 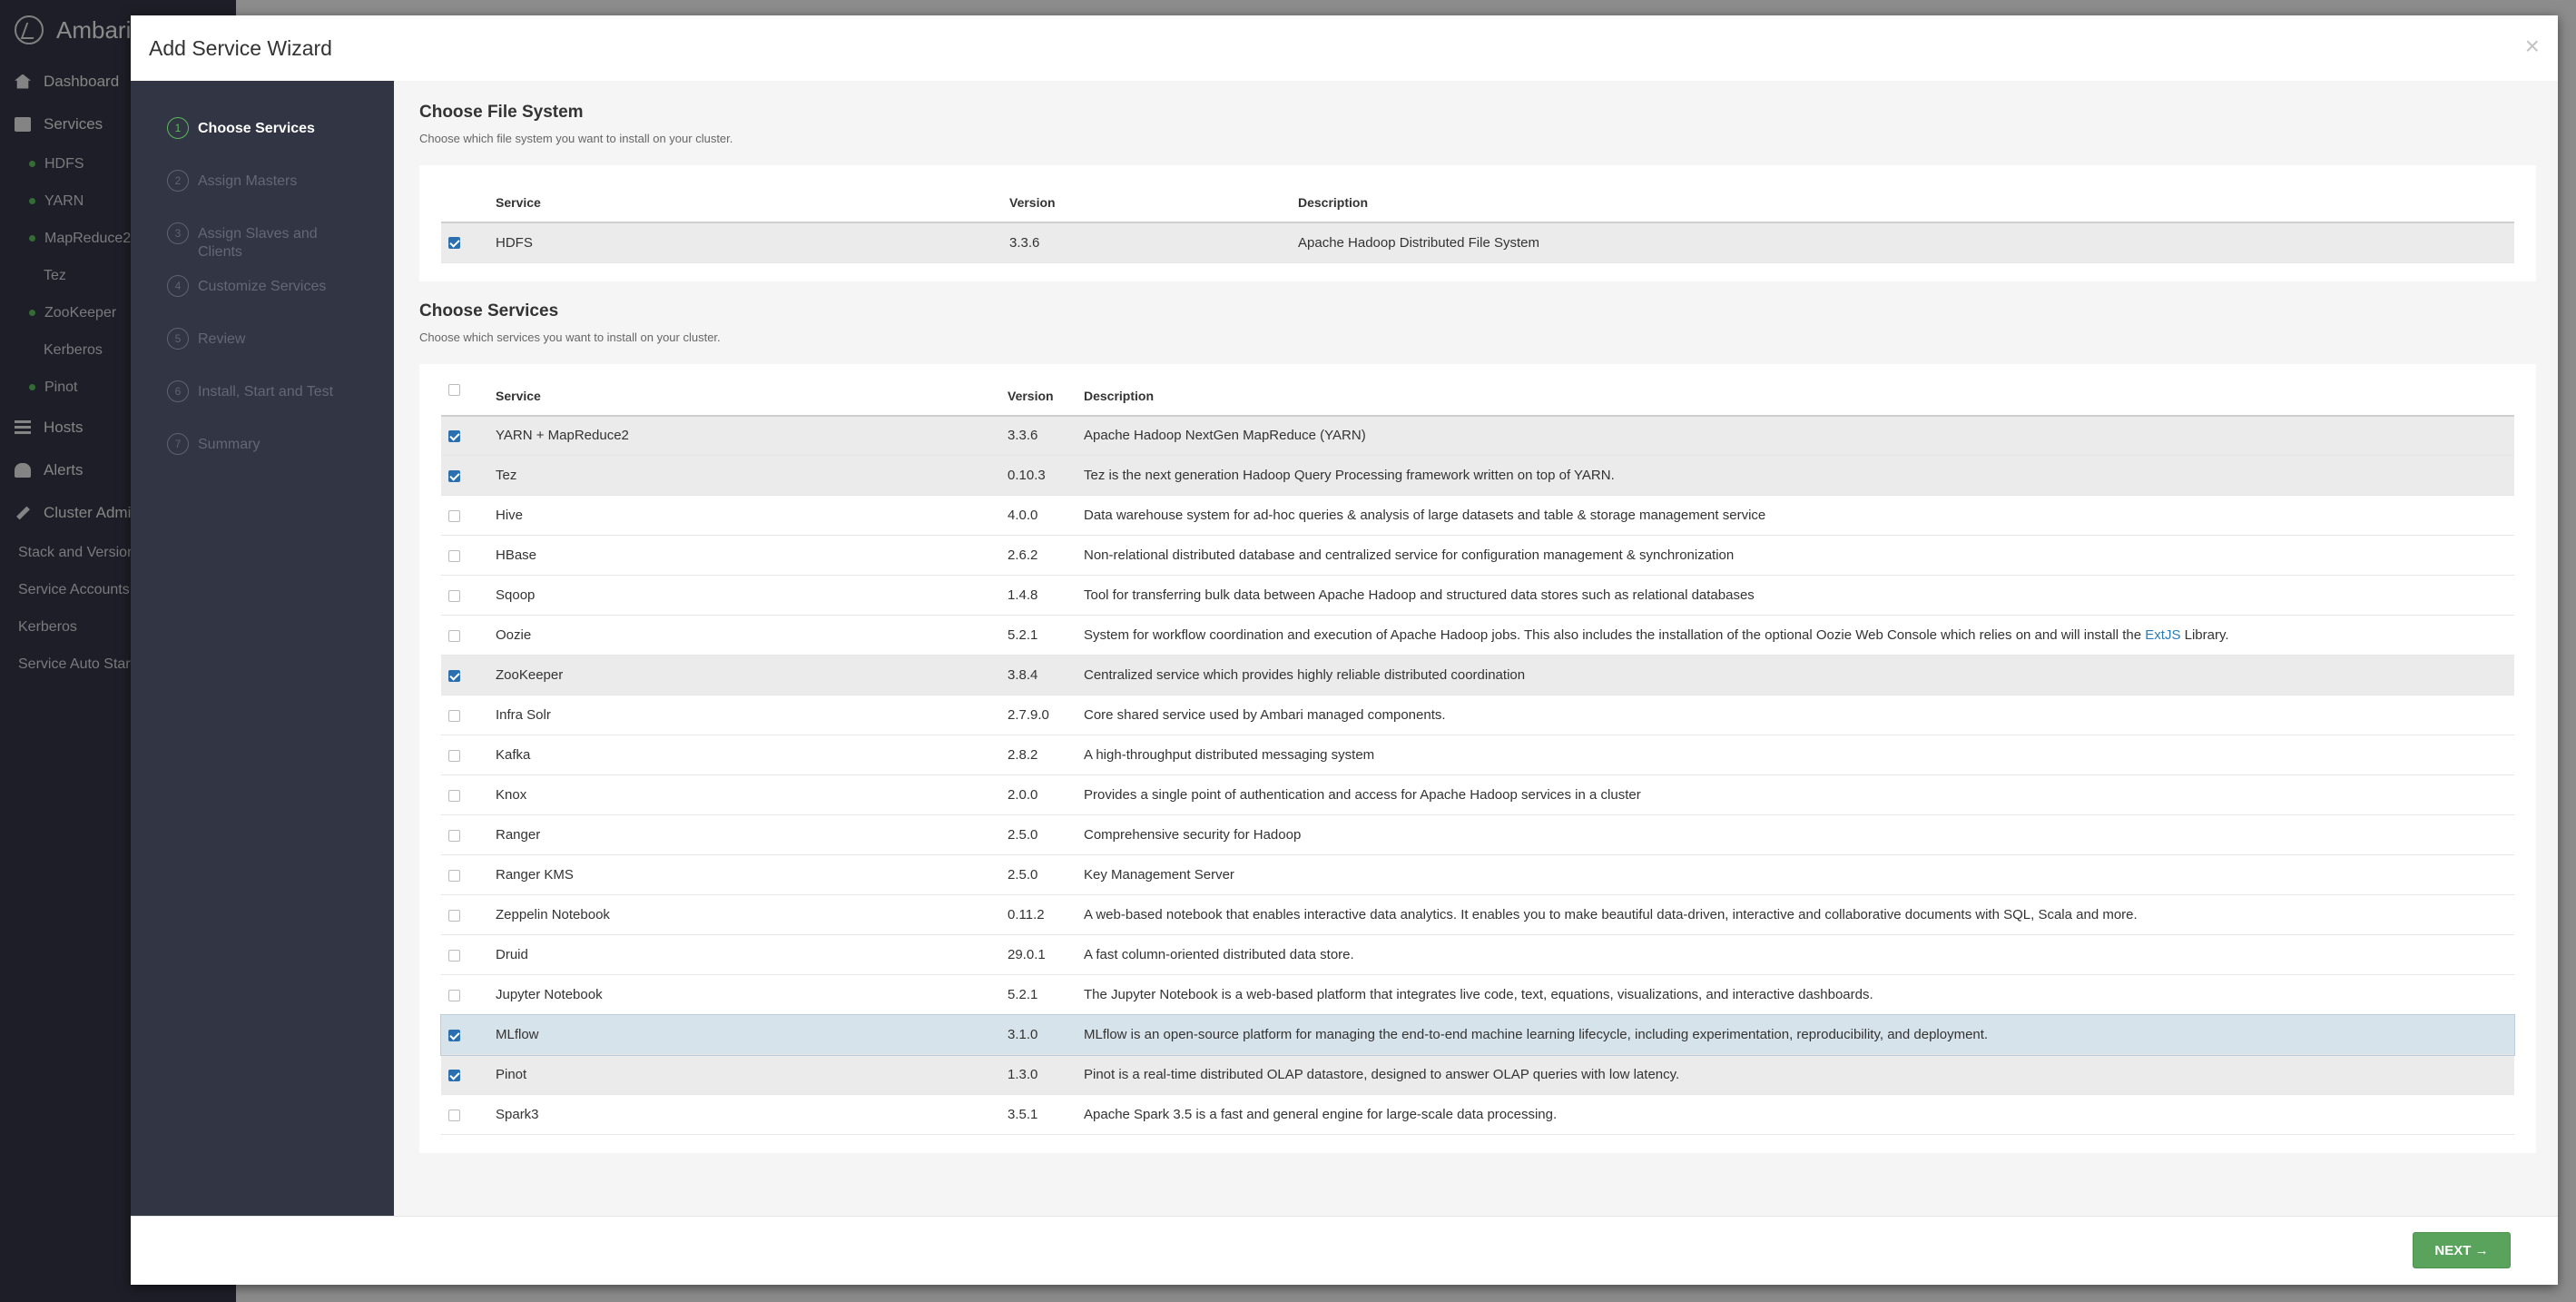 I want to click on step-label: Install, Start and Test, so click(x=266, y=391).